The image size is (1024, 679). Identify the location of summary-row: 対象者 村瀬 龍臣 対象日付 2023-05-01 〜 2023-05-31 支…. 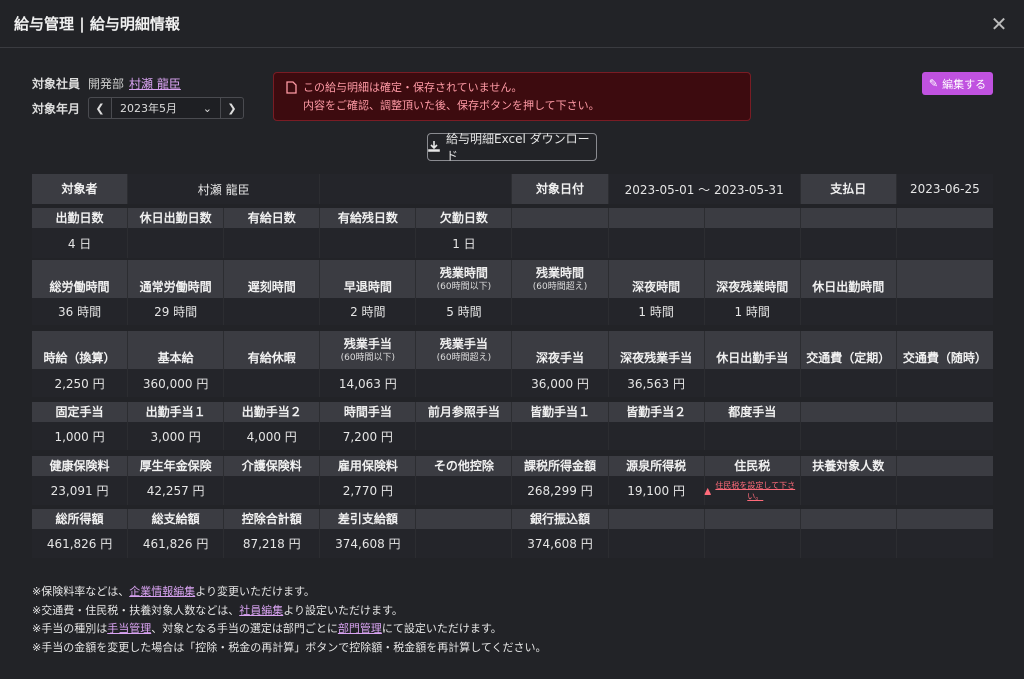
(512, 189).